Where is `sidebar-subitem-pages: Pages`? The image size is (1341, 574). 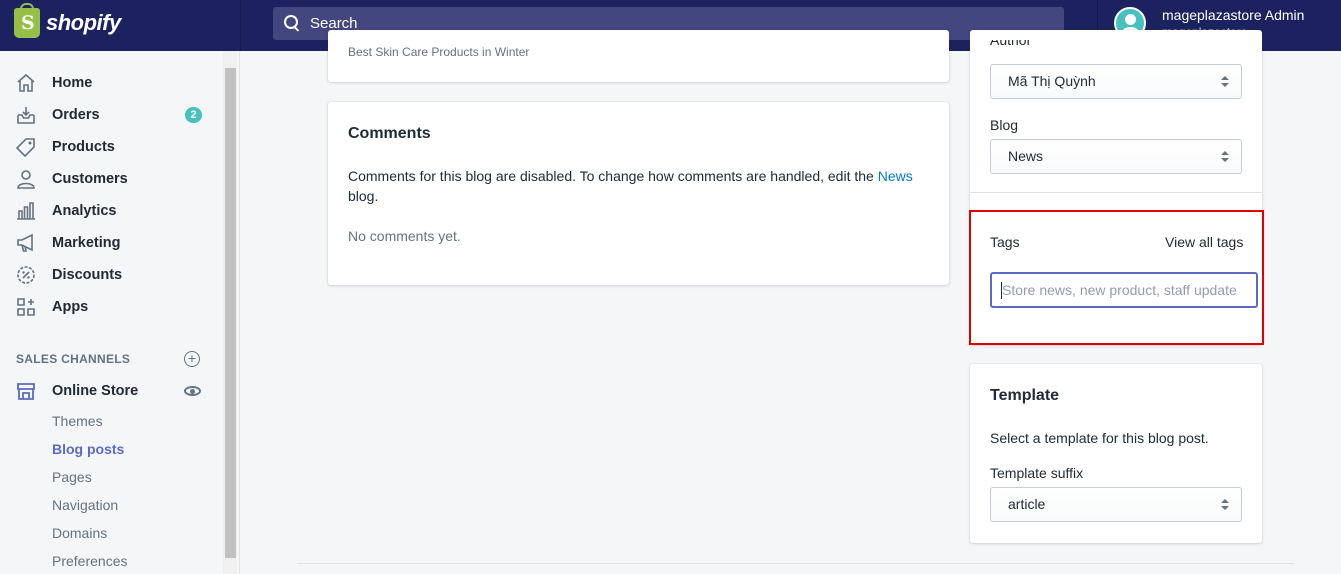 sidebar-subitem-pages: Pages is located at coordinates (72, 477).